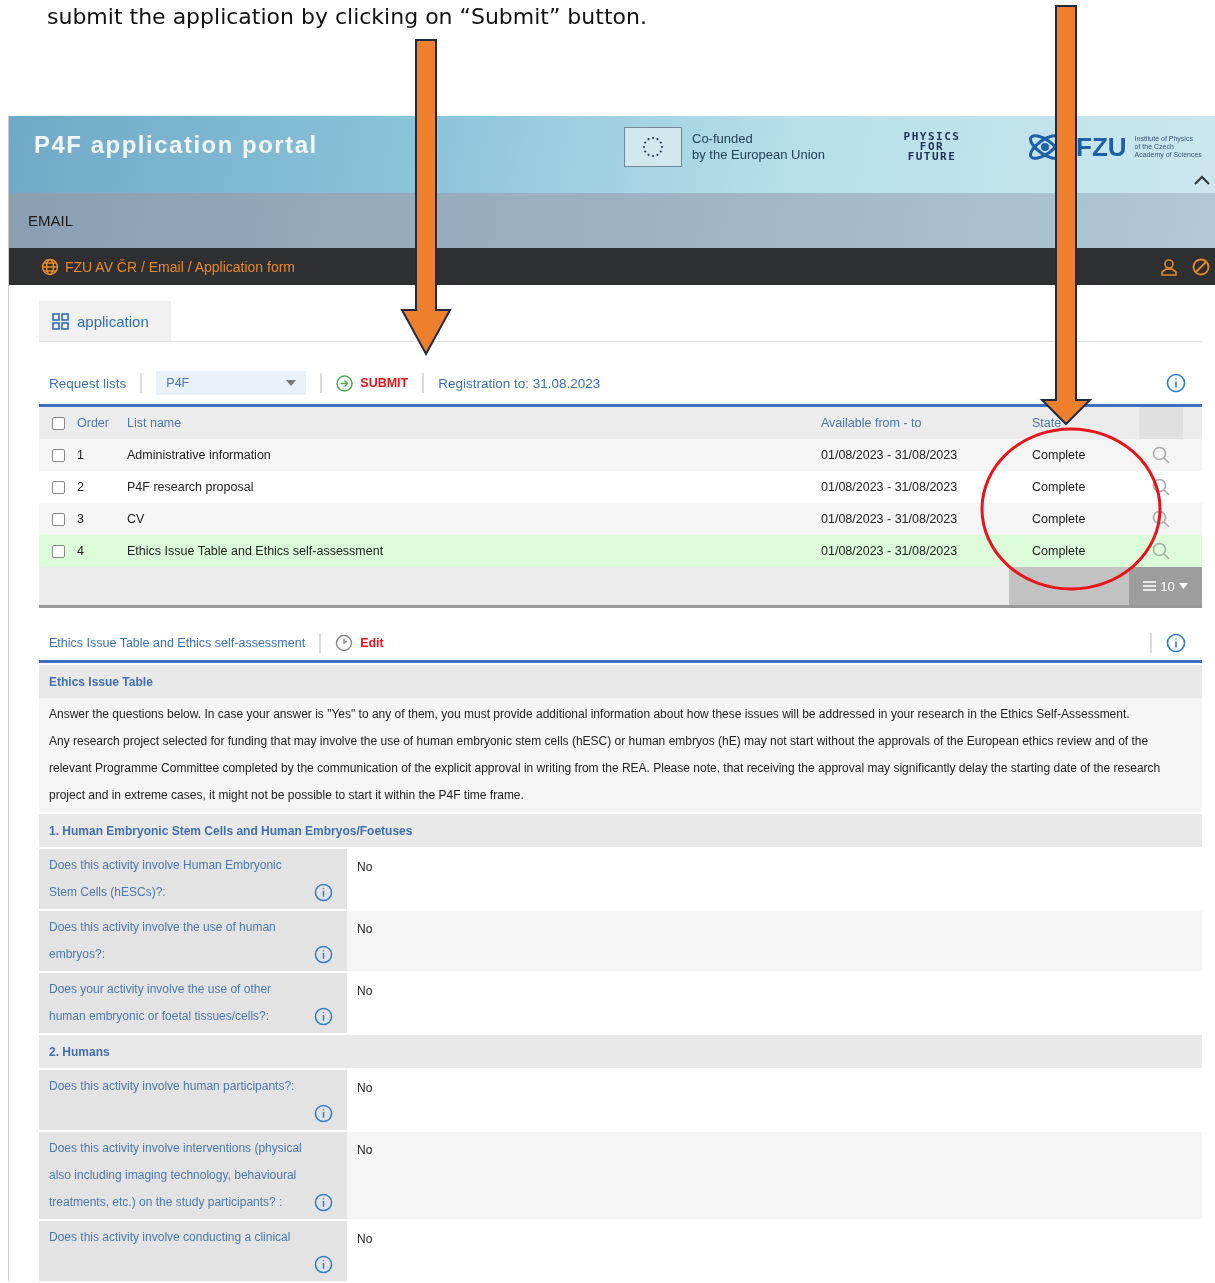  What do you see at coordinates (372, 383) in the screenshot?
I see `submit-button: SUBMIT` at bounding box center [372, 383].